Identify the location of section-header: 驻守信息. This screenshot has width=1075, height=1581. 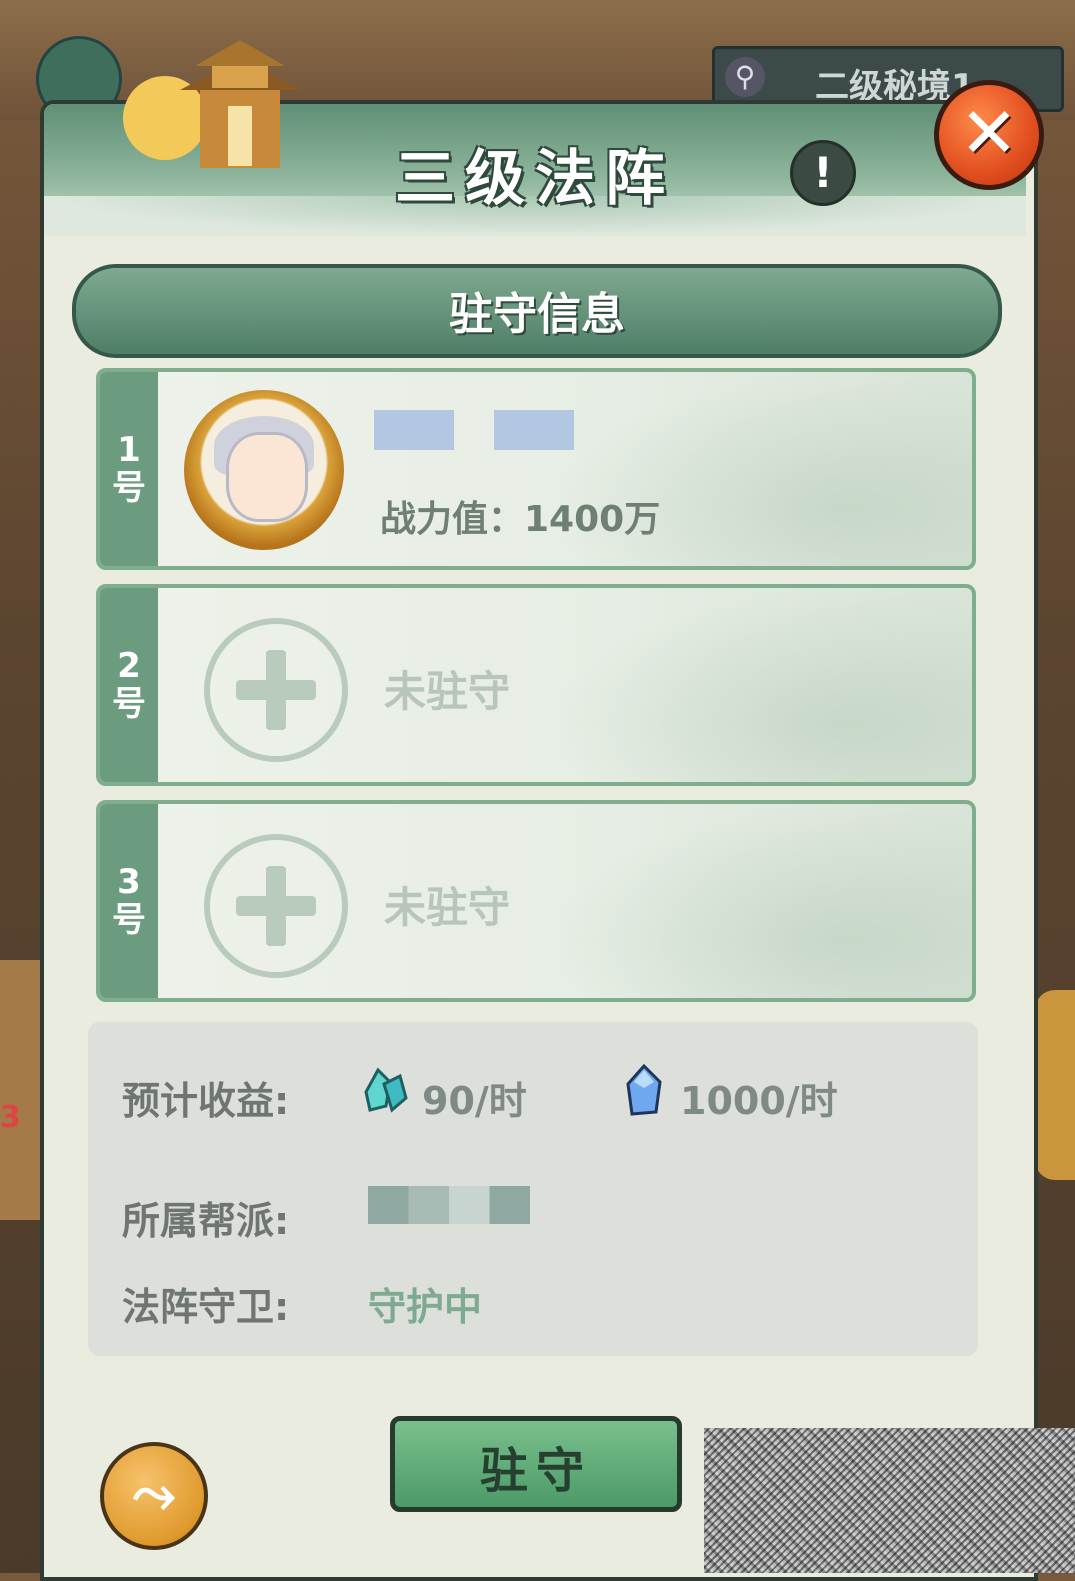
(537, 311).